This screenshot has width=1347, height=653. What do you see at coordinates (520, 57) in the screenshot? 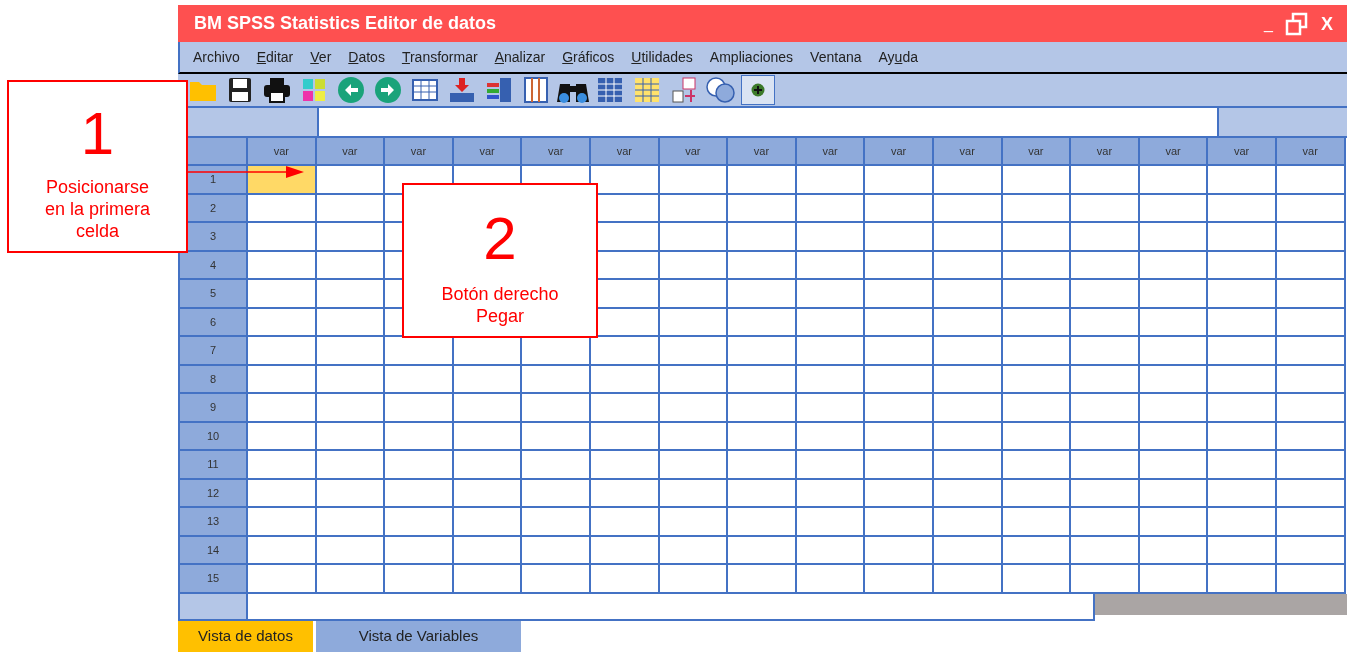
I see `menu-item: Analizar` at bounding box center [520, 57].